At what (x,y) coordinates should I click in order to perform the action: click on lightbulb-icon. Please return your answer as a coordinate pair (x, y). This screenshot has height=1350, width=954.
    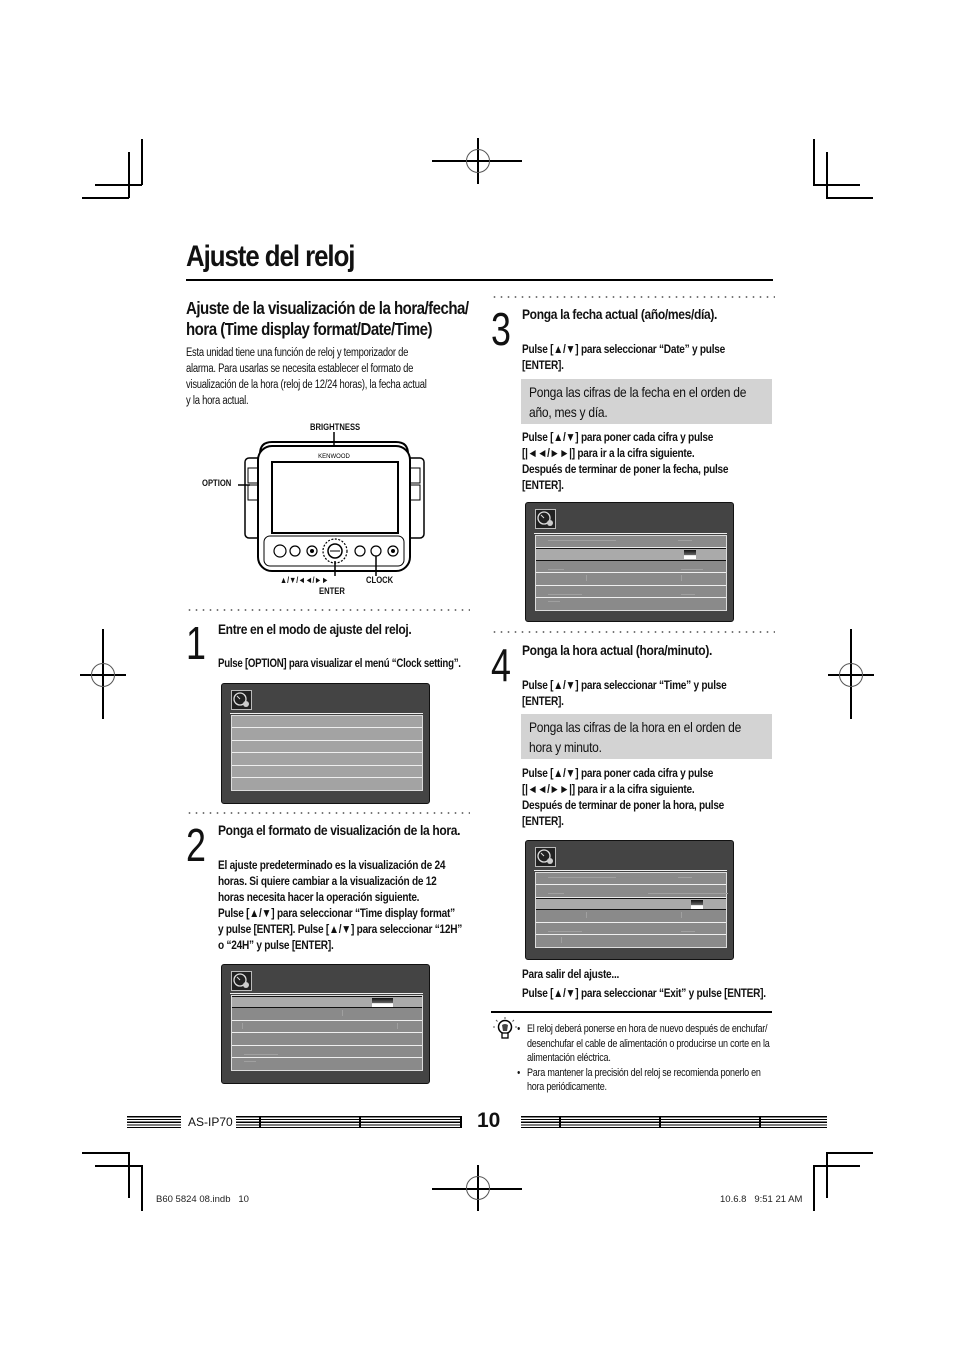
    Looking at the image, I should click on (506, 1030).